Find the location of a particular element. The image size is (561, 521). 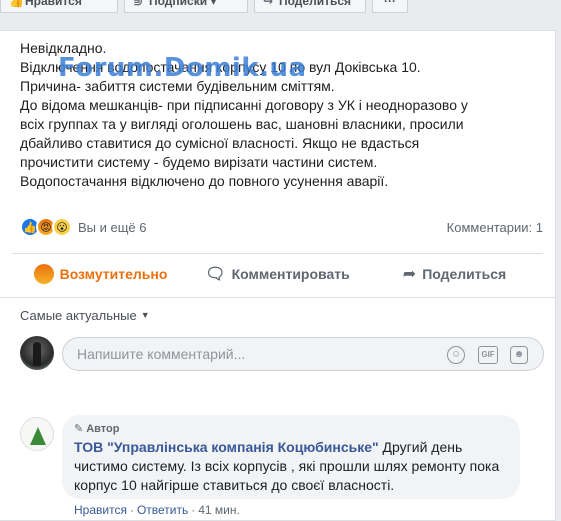

scrollbar is located at coordinates (558, 260).